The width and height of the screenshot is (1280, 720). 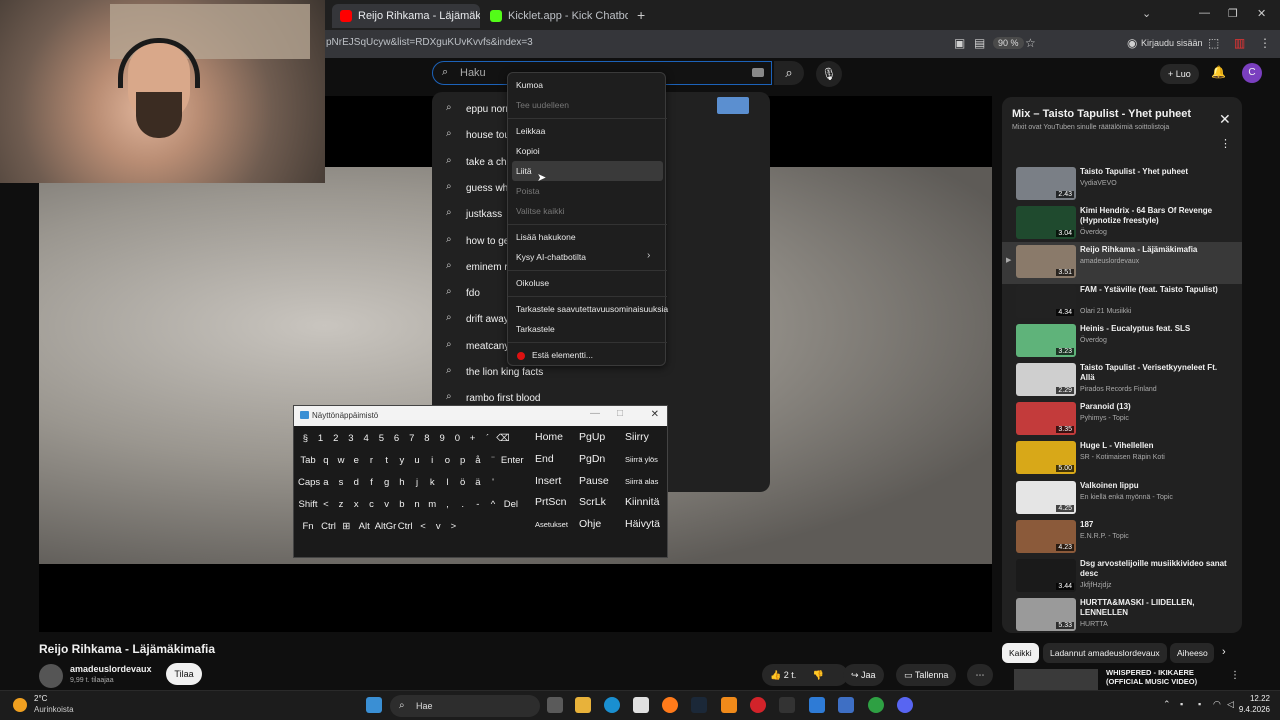 What do you see at coordinates (1105, 653) in the screenshot?
I see `chip-uploader: Ladannut amadeuslordevaux` at bounding box center [1105, 653].